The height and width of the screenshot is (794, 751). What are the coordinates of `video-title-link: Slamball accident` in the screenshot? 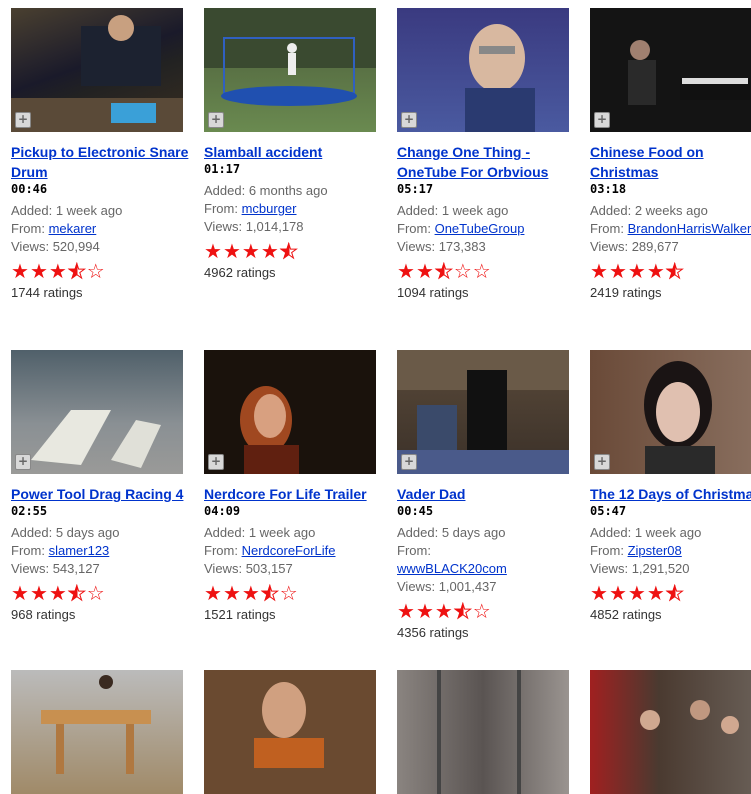 It's located at (294, 152).